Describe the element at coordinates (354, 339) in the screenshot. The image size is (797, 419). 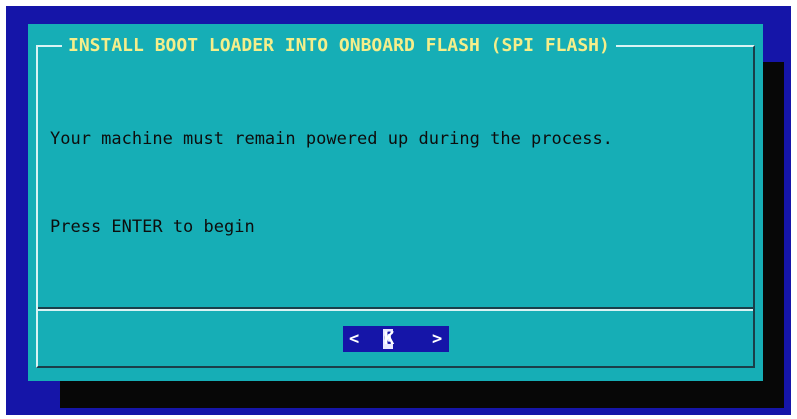
I see `ok-left-bracket: <` at that location.